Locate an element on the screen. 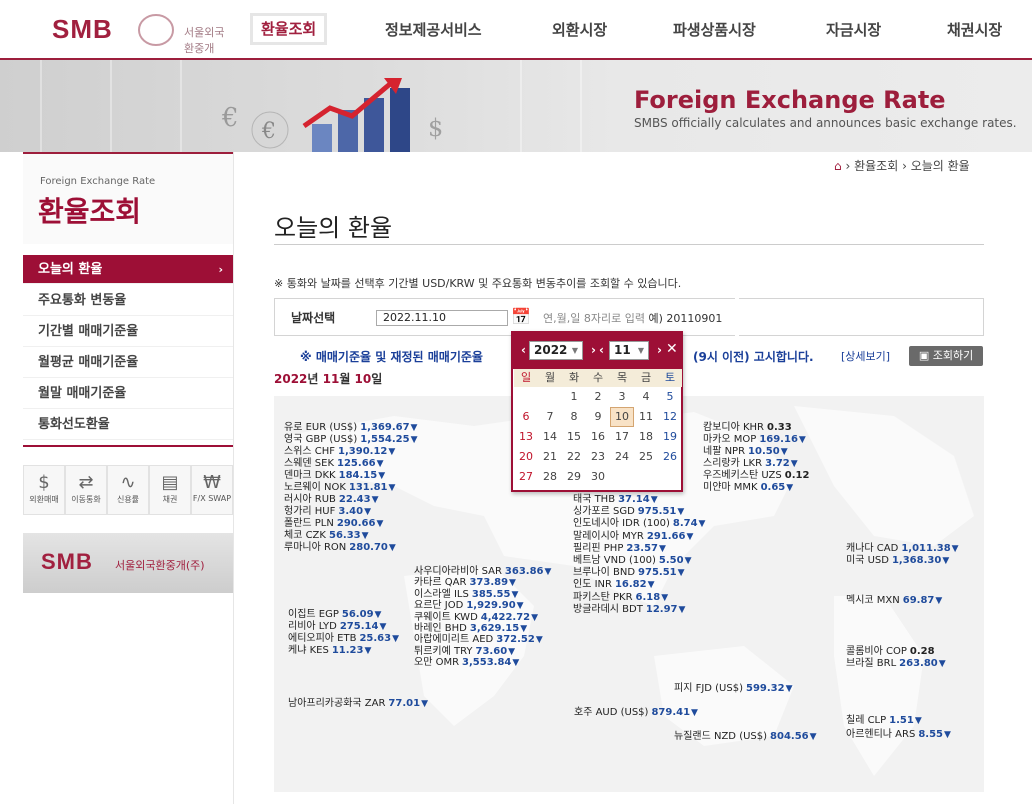  quick-credit: ∿ 신용률 is located at coordinates (128, 490).